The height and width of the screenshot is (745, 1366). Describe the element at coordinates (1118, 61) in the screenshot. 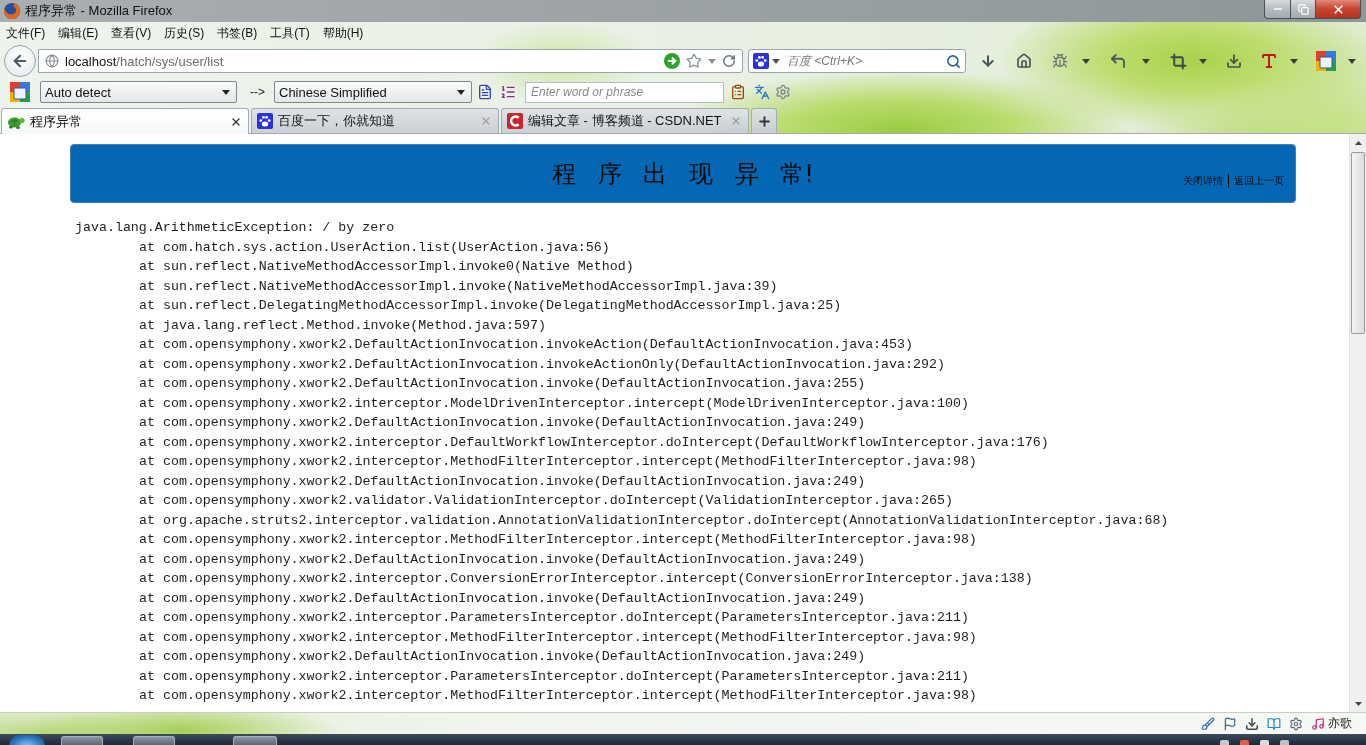

I see `return-arrow-icon` at that location.